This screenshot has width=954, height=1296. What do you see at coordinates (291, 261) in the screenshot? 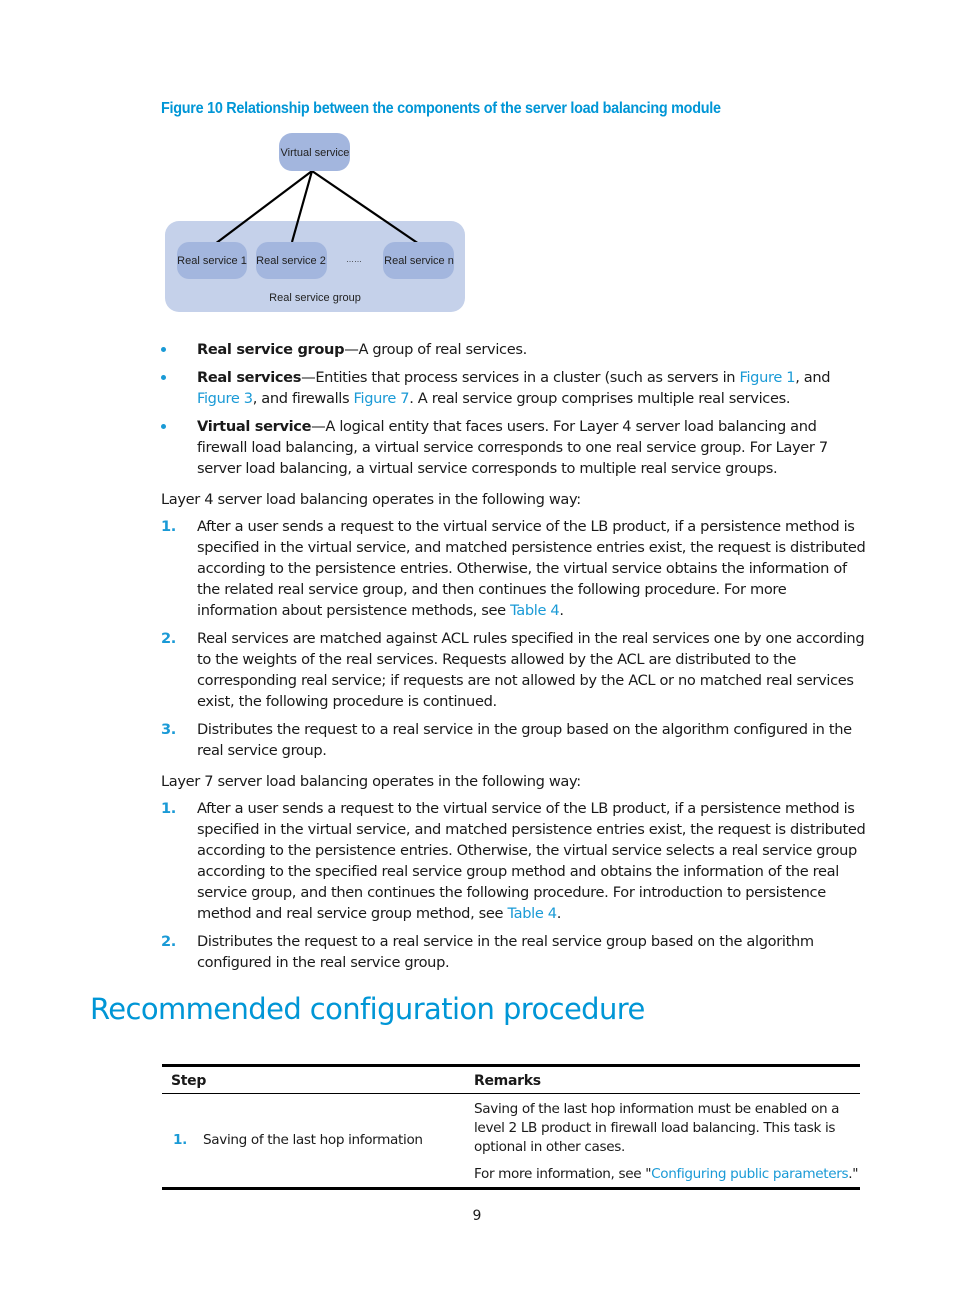
I see `real-service-2-label: Real service 2` at bounding box center [291, 261].